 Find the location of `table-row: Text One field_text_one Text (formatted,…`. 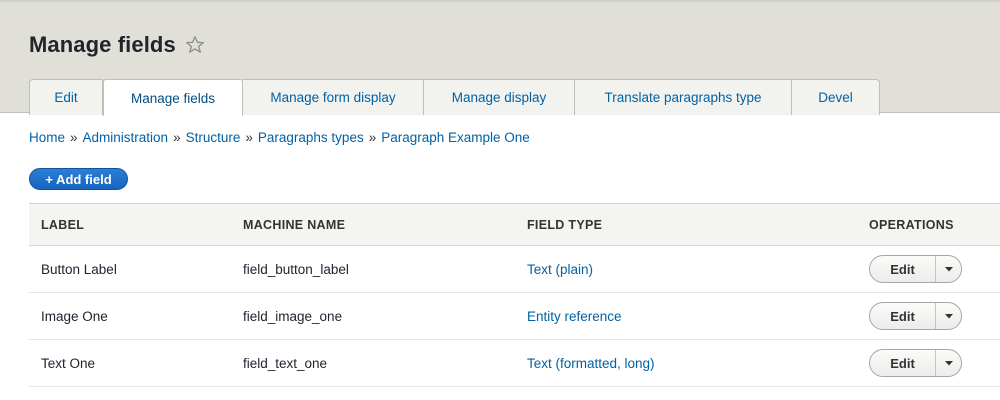

table-row: Text One field_text_one Text (formatted,… is located at coordinates (514, 363).